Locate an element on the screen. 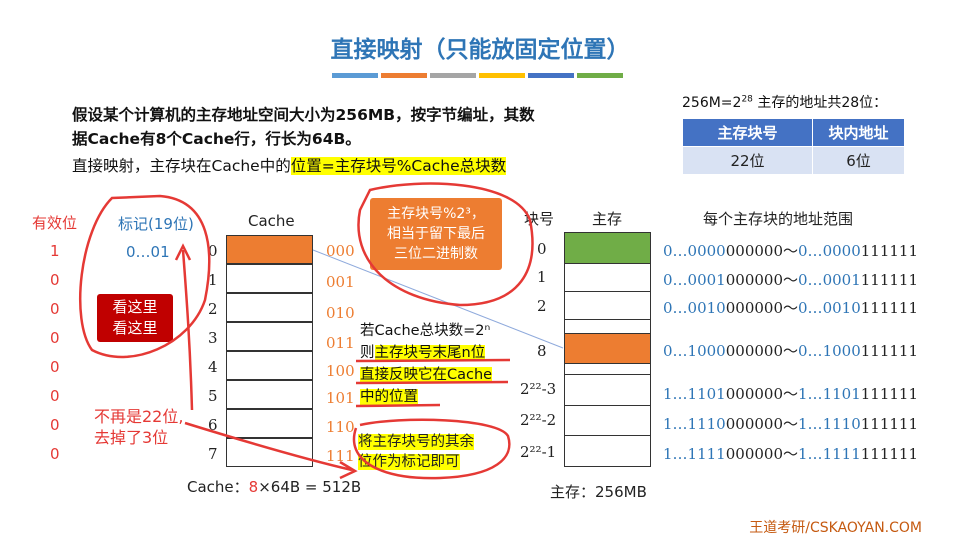 The height and width of the screenshot is (540, 960). footer-brand: 王道考研/CSKAOYAN.COM is located at coordinates (835, 528).